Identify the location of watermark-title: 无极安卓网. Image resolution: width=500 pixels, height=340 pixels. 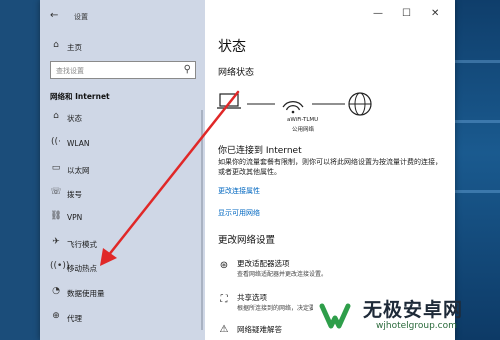
(413, 310).